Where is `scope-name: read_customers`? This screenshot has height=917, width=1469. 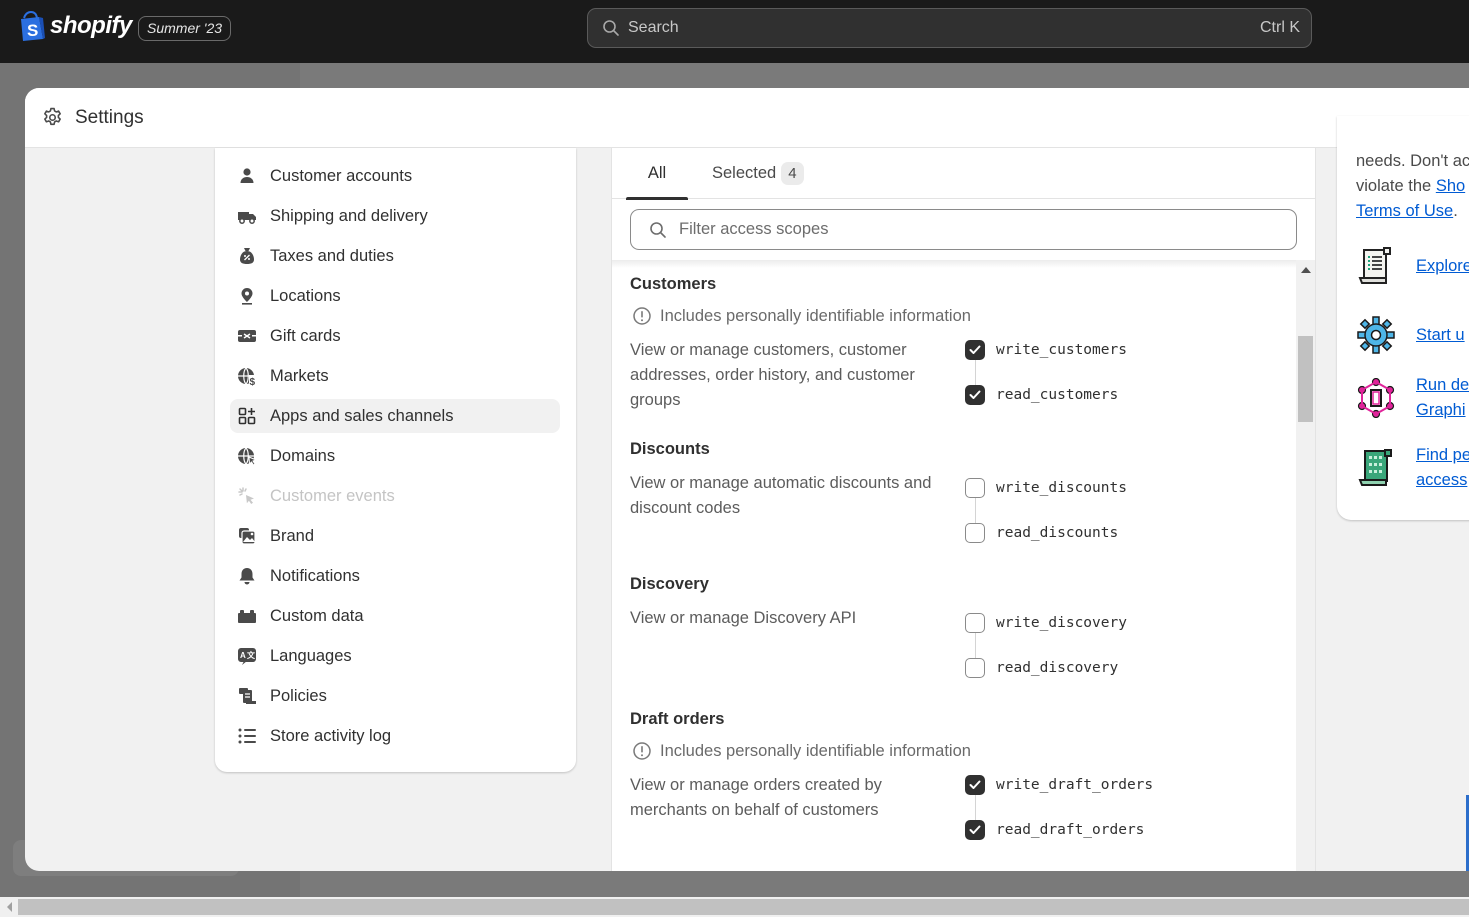
scope-name: read_customers is located at coordinates (1057, 395).